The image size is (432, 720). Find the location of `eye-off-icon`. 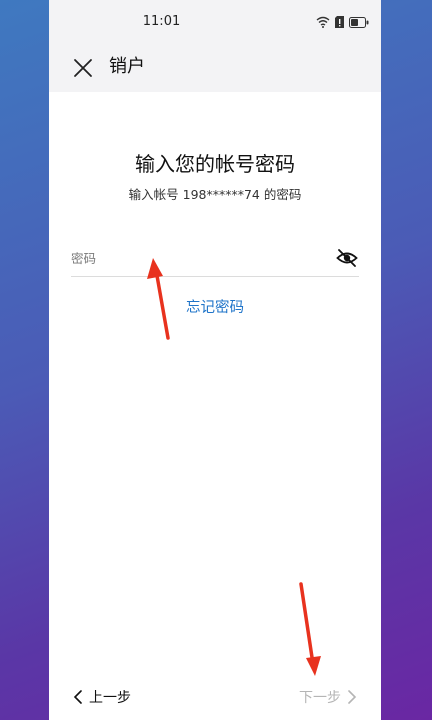

eye-off-icon is located at coordinates (347, 258).